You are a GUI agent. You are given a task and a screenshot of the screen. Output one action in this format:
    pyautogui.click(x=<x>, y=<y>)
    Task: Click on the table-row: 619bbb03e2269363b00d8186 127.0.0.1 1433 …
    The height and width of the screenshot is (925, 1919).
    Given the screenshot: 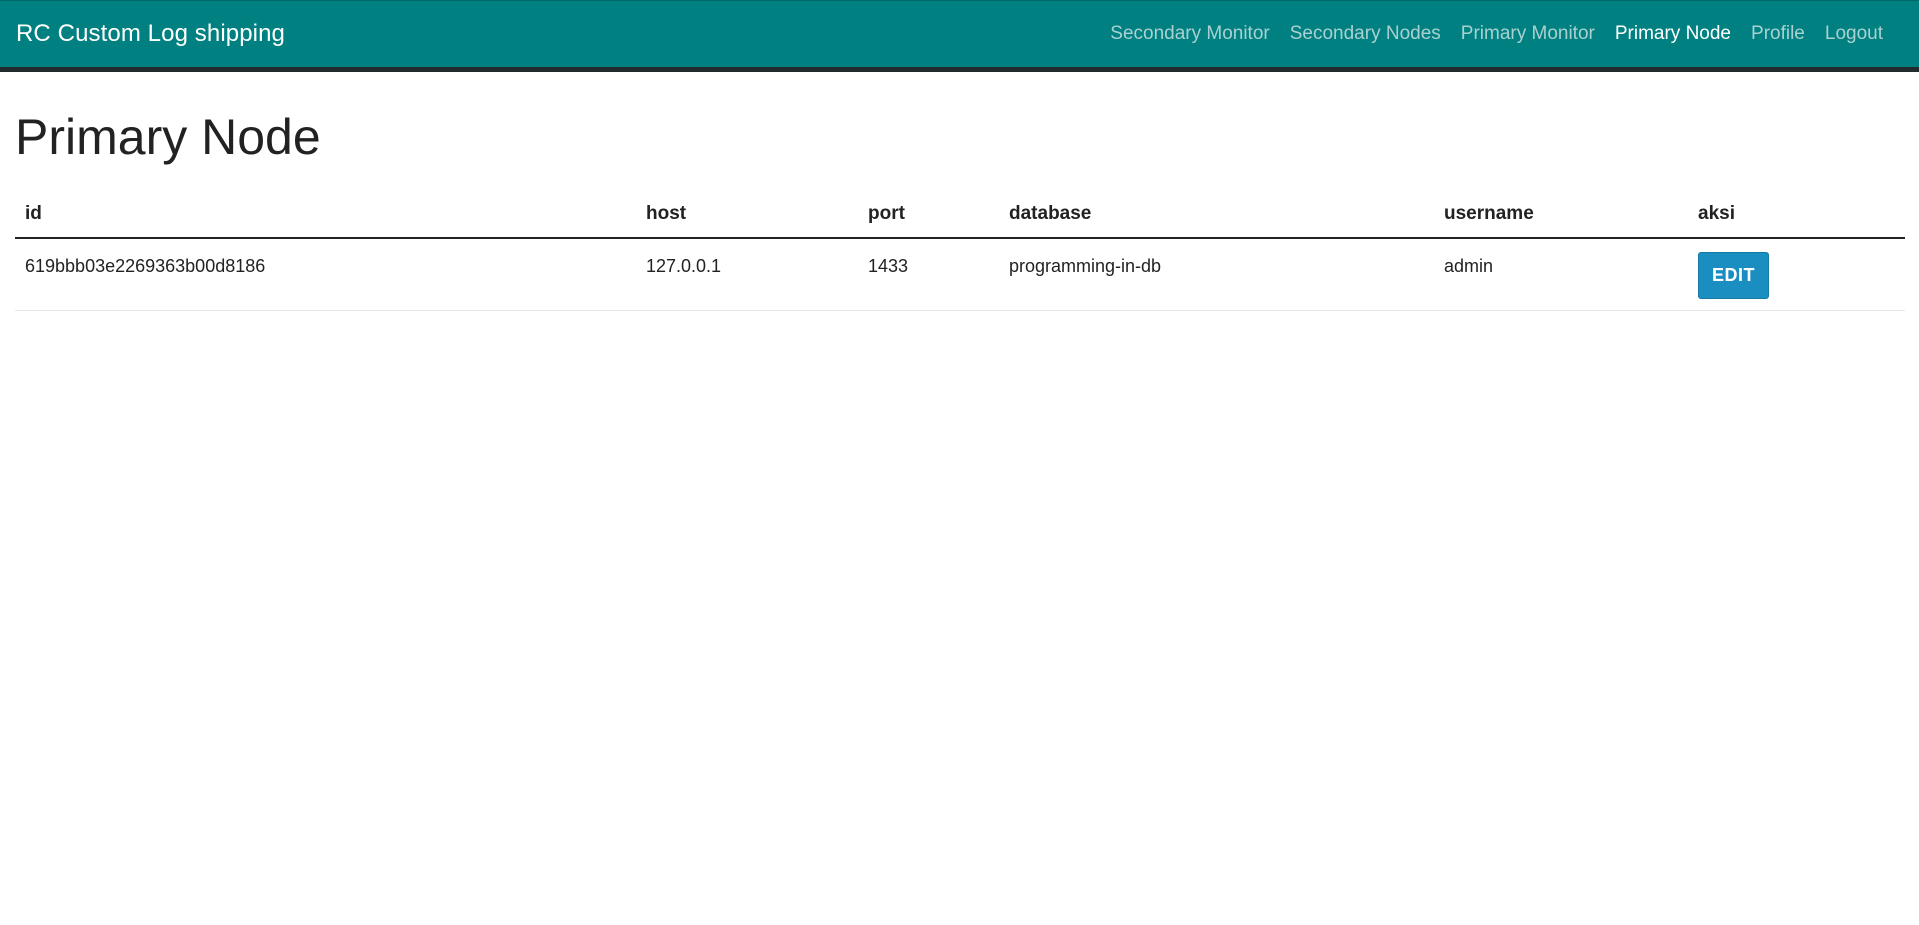 What is the action you would take?
    pyautogui.click(x=960, y=274)
    